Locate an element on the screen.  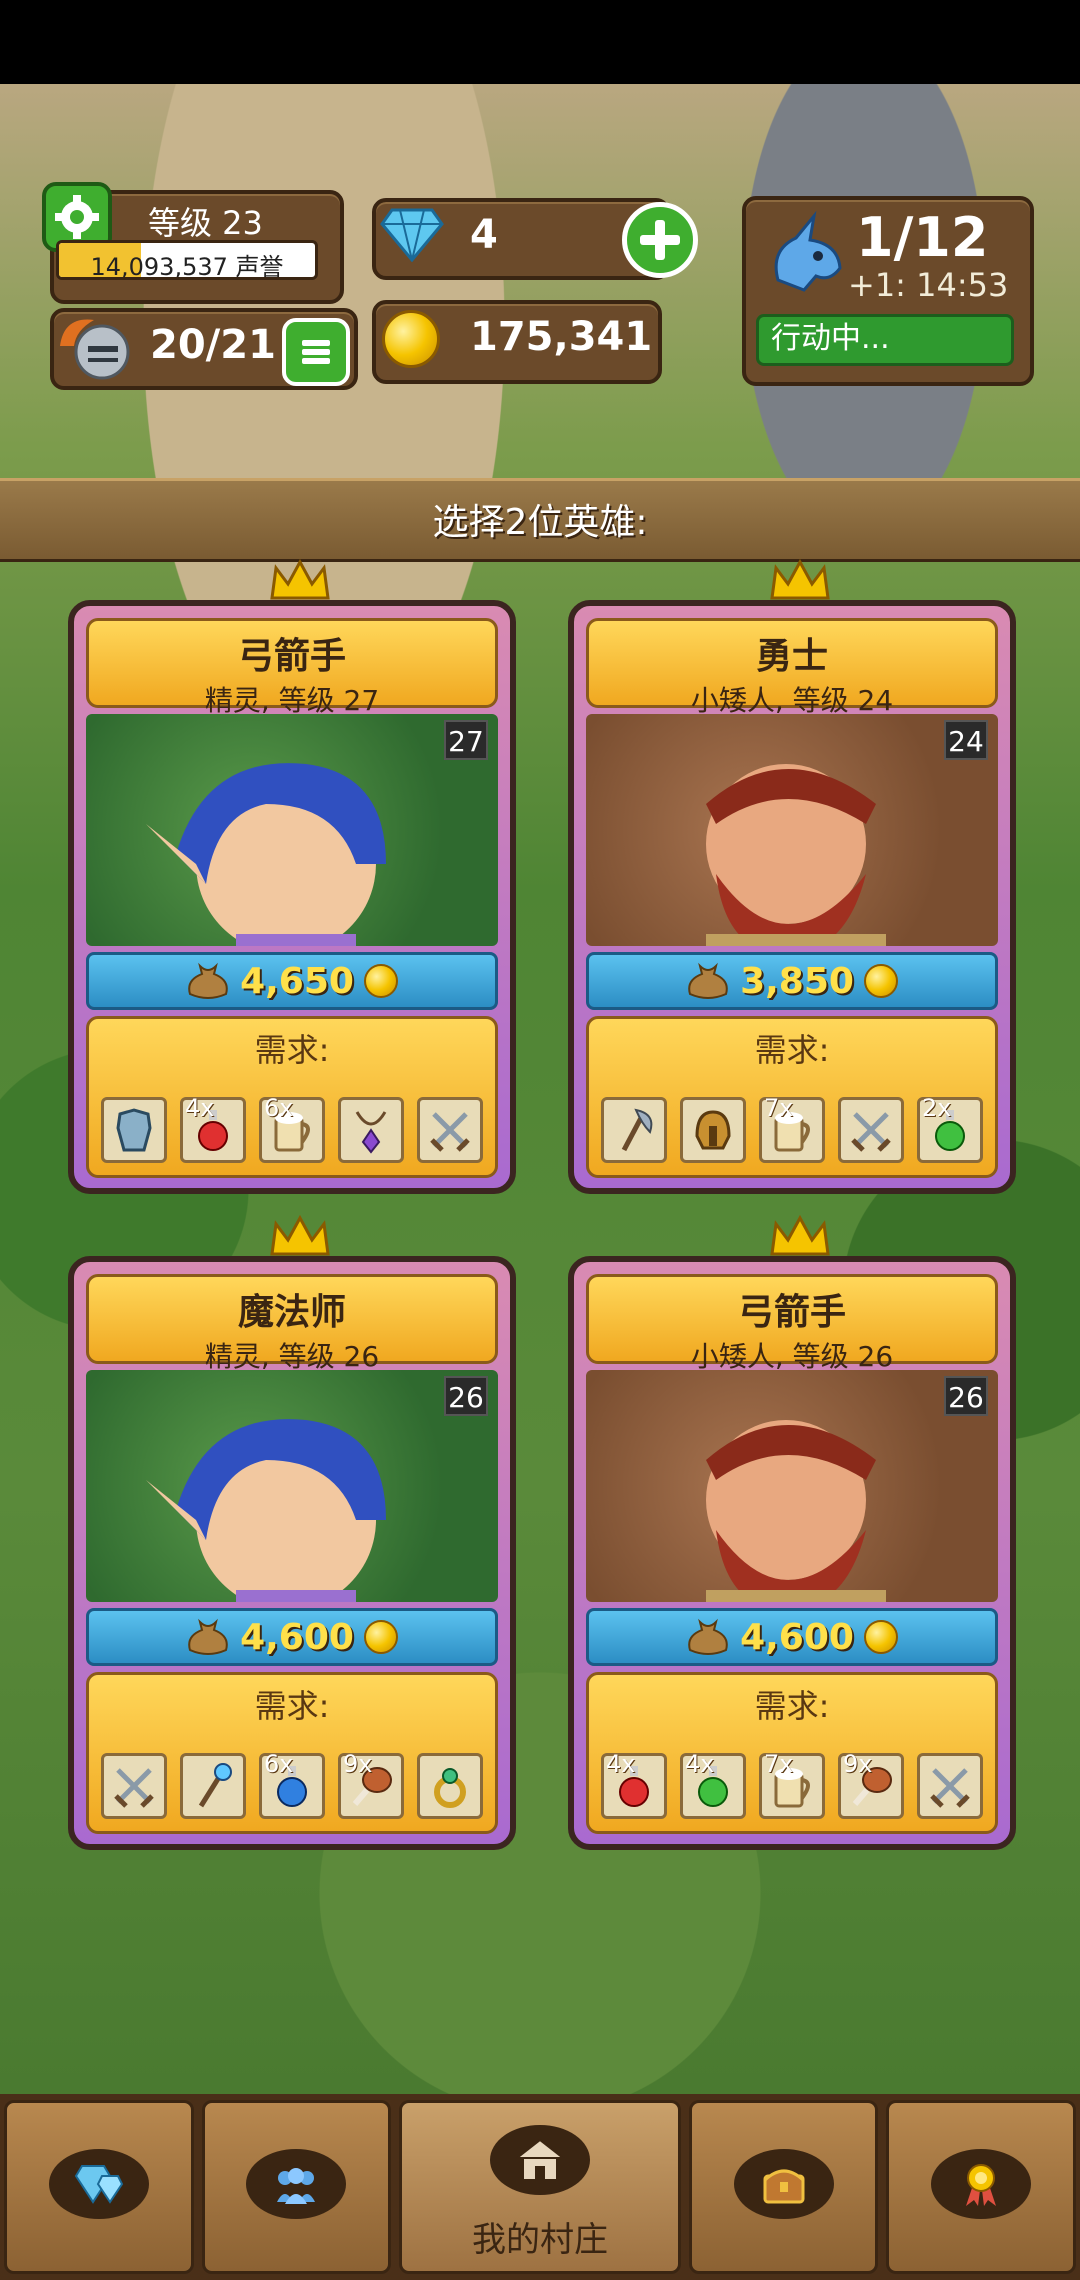
requirements-list: 4x 4x 7x 9x is located at coordinates (792, 1784).